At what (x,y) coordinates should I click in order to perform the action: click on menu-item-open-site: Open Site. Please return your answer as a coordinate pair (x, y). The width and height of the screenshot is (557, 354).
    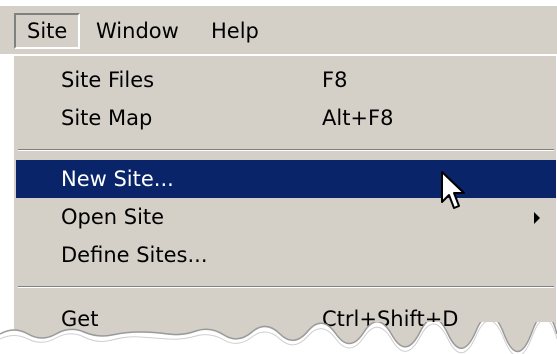
    Looking at the image, I should click on (286, 217).